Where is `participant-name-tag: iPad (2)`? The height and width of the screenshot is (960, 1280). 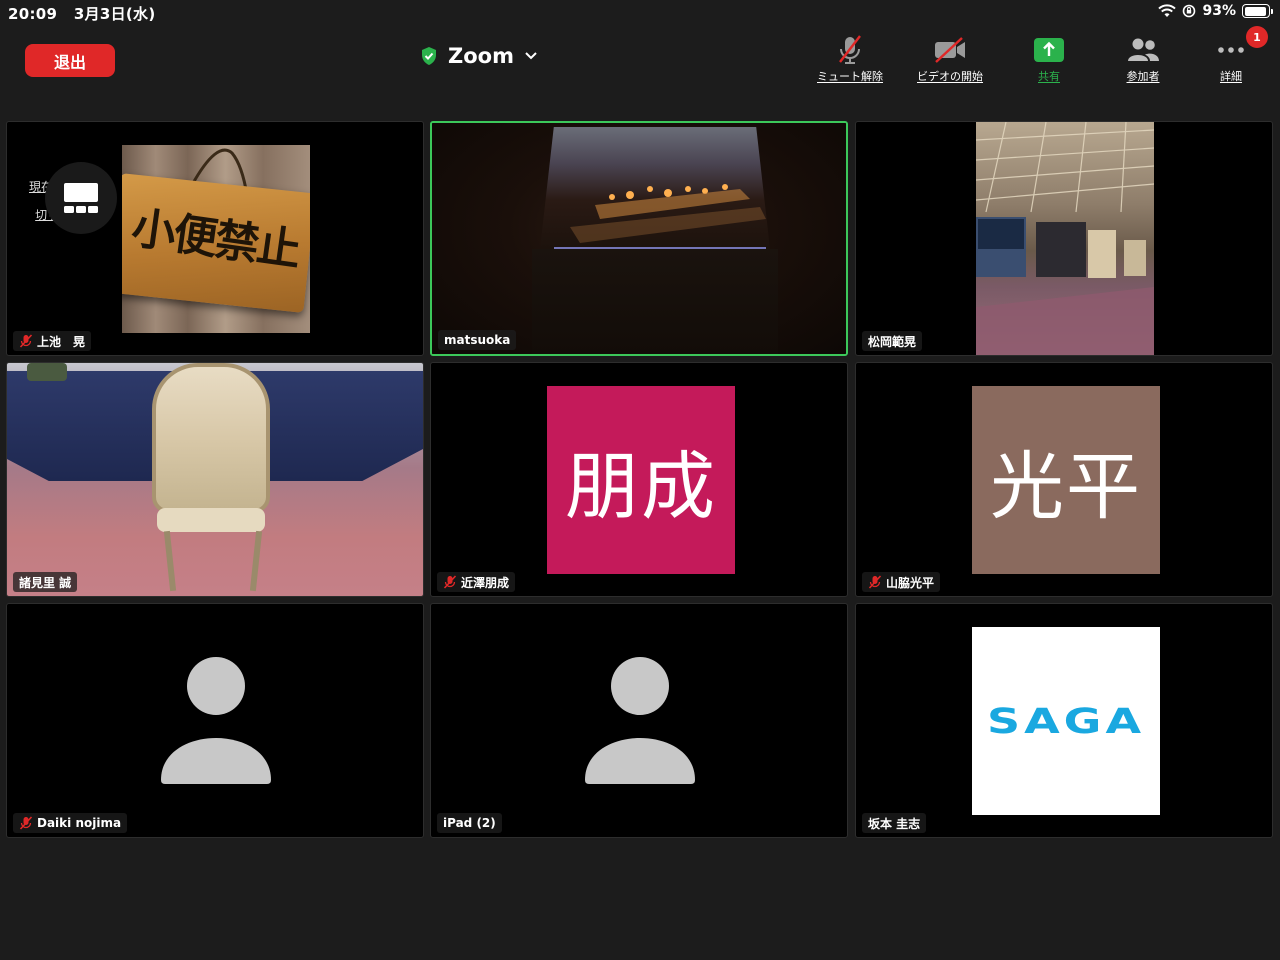 participant-name-tag: iPad (2) is located at coordinates (469, 823).